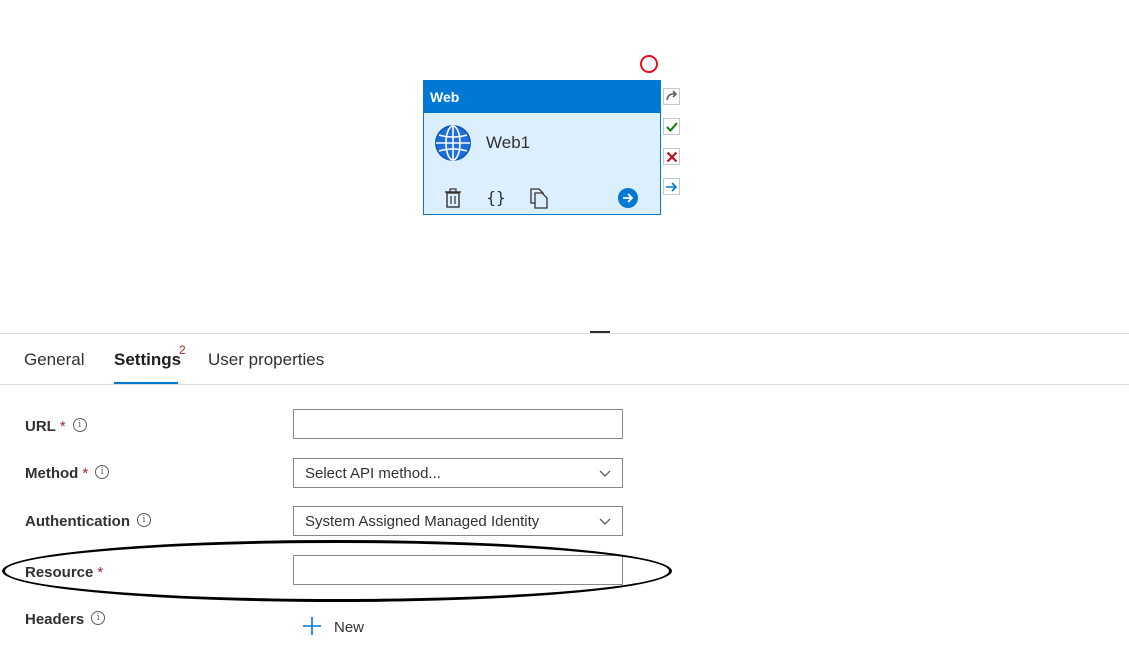  What do you see at coordinates (508, 142) in the screenshot?
I see `activity-name: Web1` at bounding box center [508, 142].